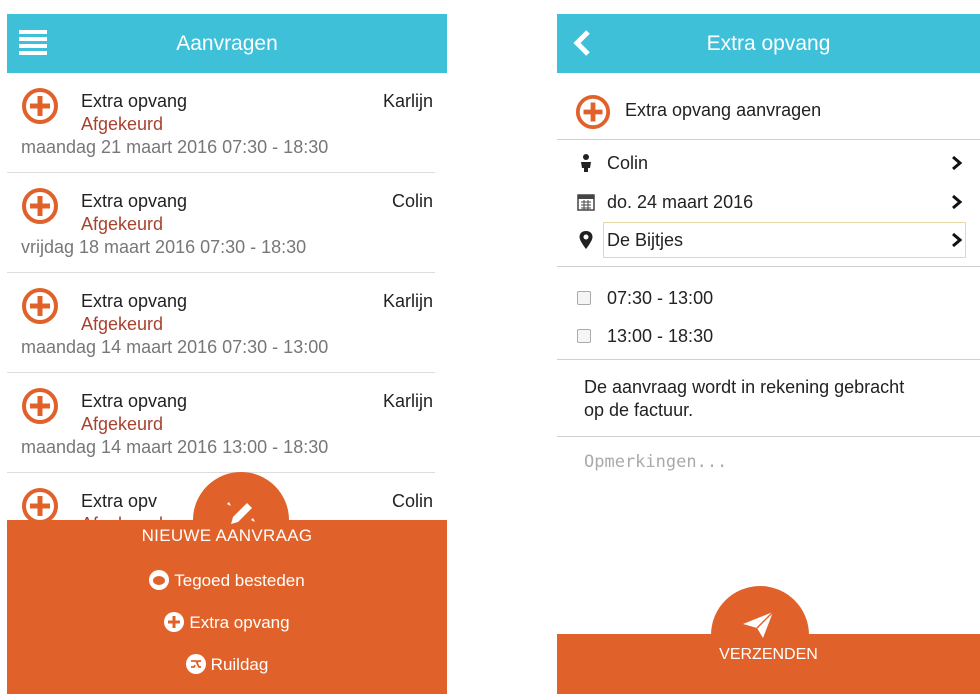 The width and height of the screenshot is (980, 694). Describe the element at coordinates (119, 501) in the screenshot. I see `item-type: Extra opv` at that location.